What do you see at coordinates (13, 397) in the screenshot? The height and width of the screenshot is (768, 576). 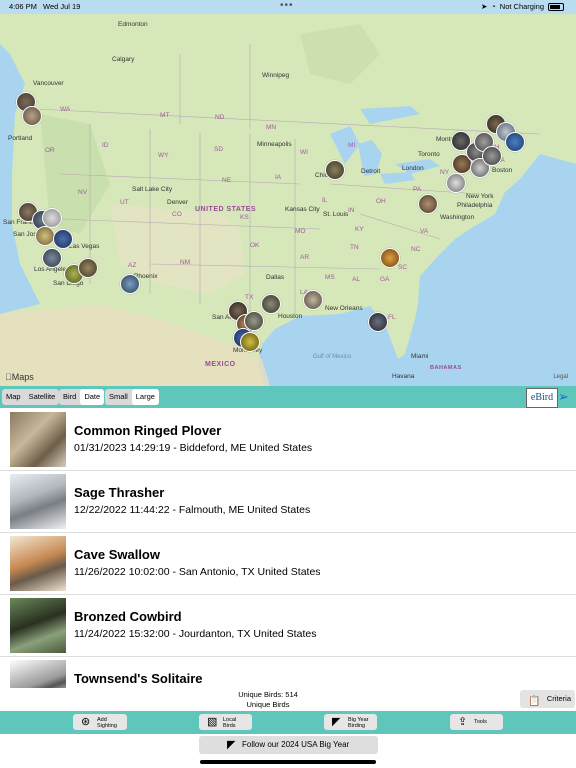 I see `map-type-map-segment: Map` at bounding box center [13, 397].